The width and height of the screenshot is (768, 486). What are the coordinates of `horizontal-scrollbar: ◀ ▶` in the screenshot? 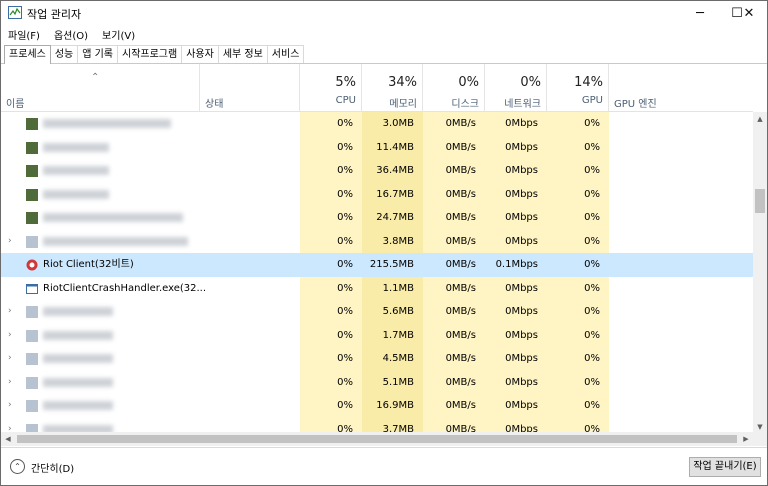 It's located at (377, 439).